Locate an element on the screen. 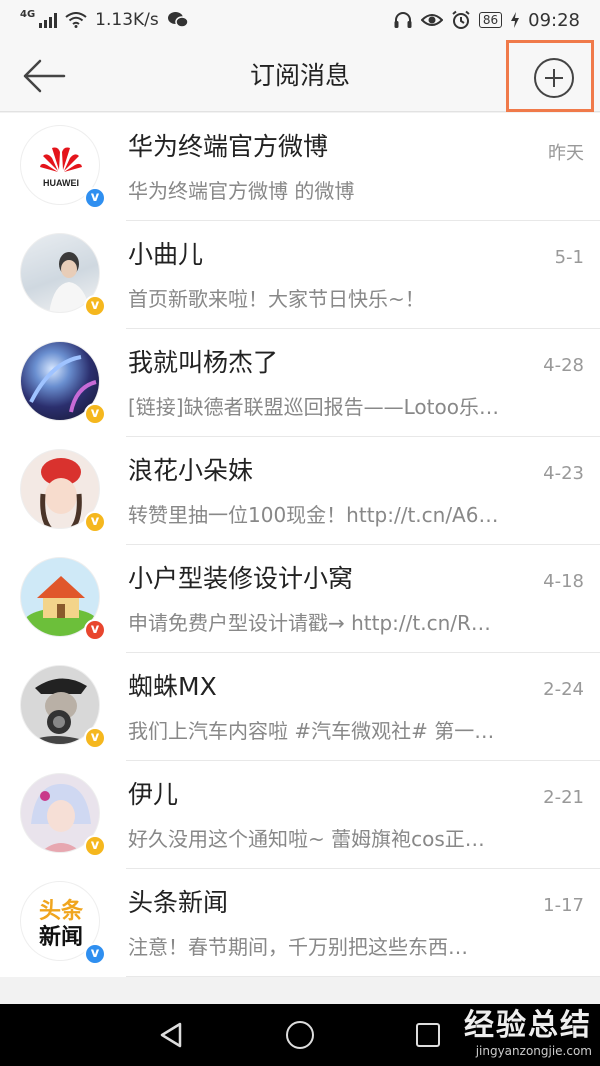  subscription-name: 蜘蛛MX is located at coordinates (172, 686).